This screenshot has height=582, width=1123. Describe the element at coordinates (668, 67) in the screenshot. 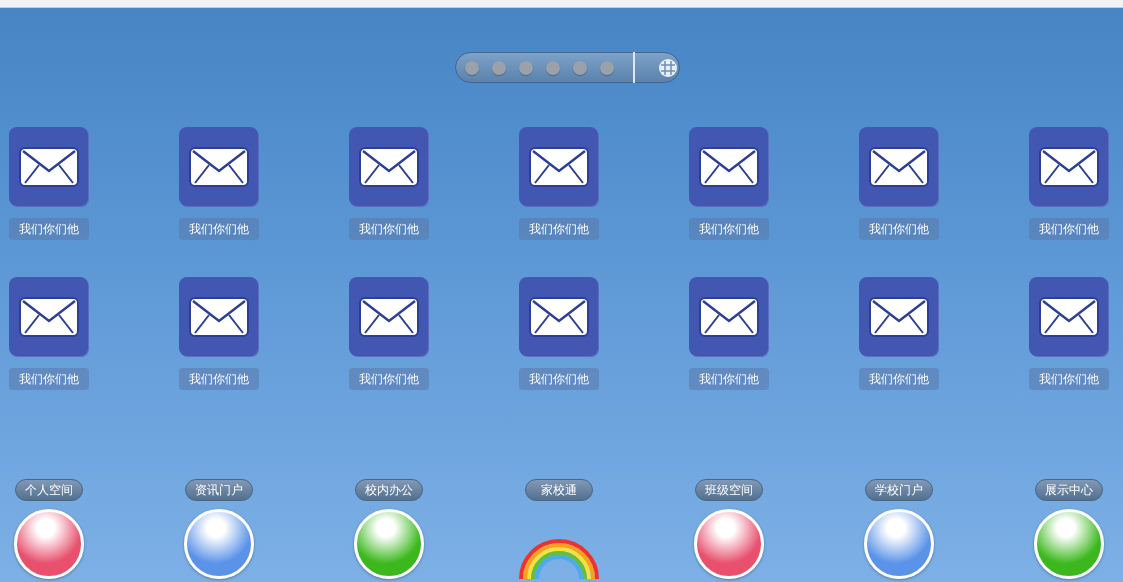

I see `grid-icon` at that location.